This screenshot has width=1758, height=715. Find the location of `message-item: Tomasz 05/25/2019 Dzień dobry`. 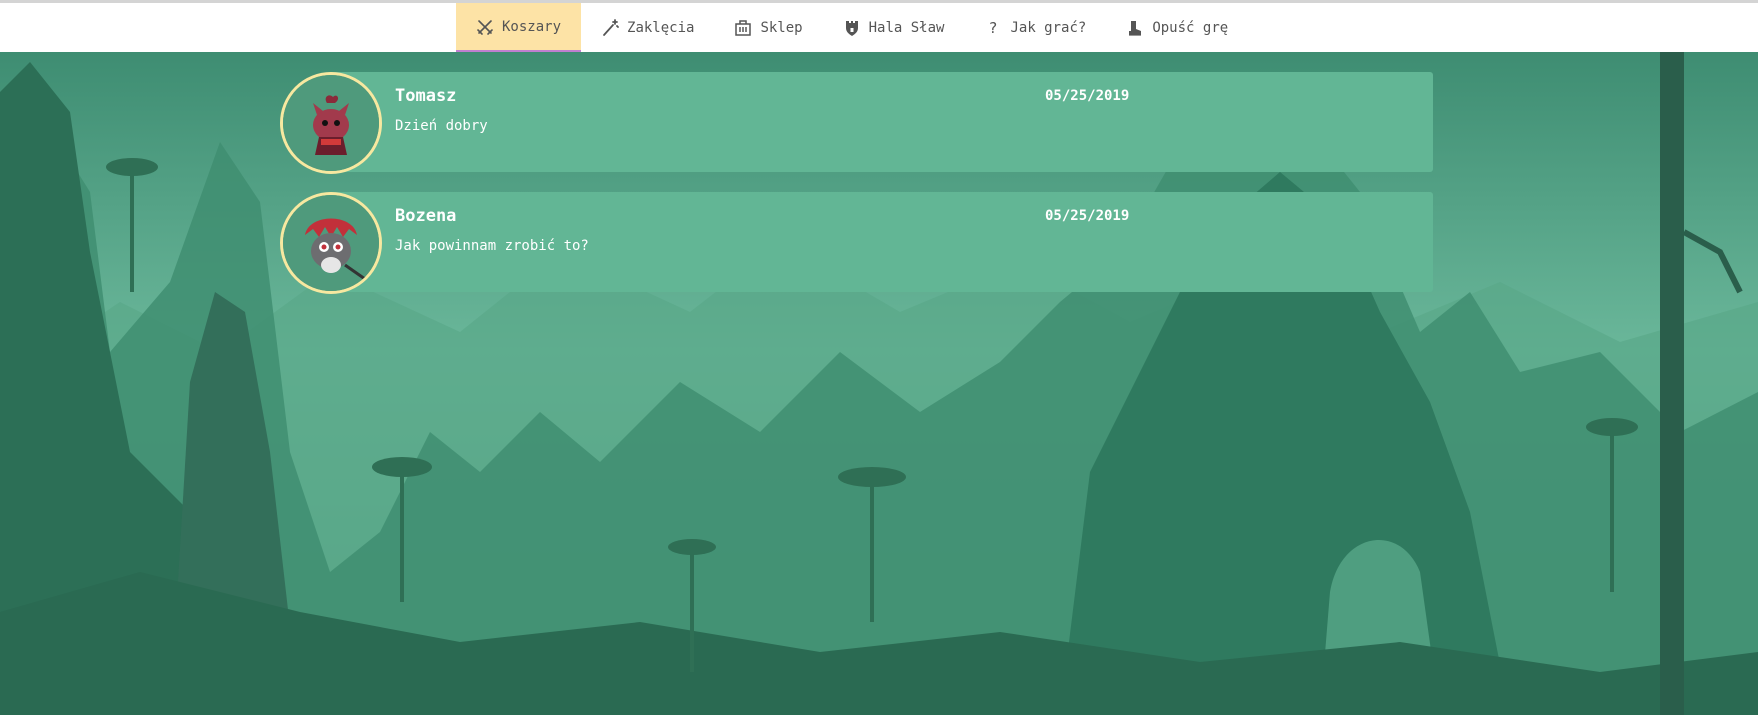

message-item: Tomasz 05/25/2019 Dzień dobry is located at coordinates (856, 123).